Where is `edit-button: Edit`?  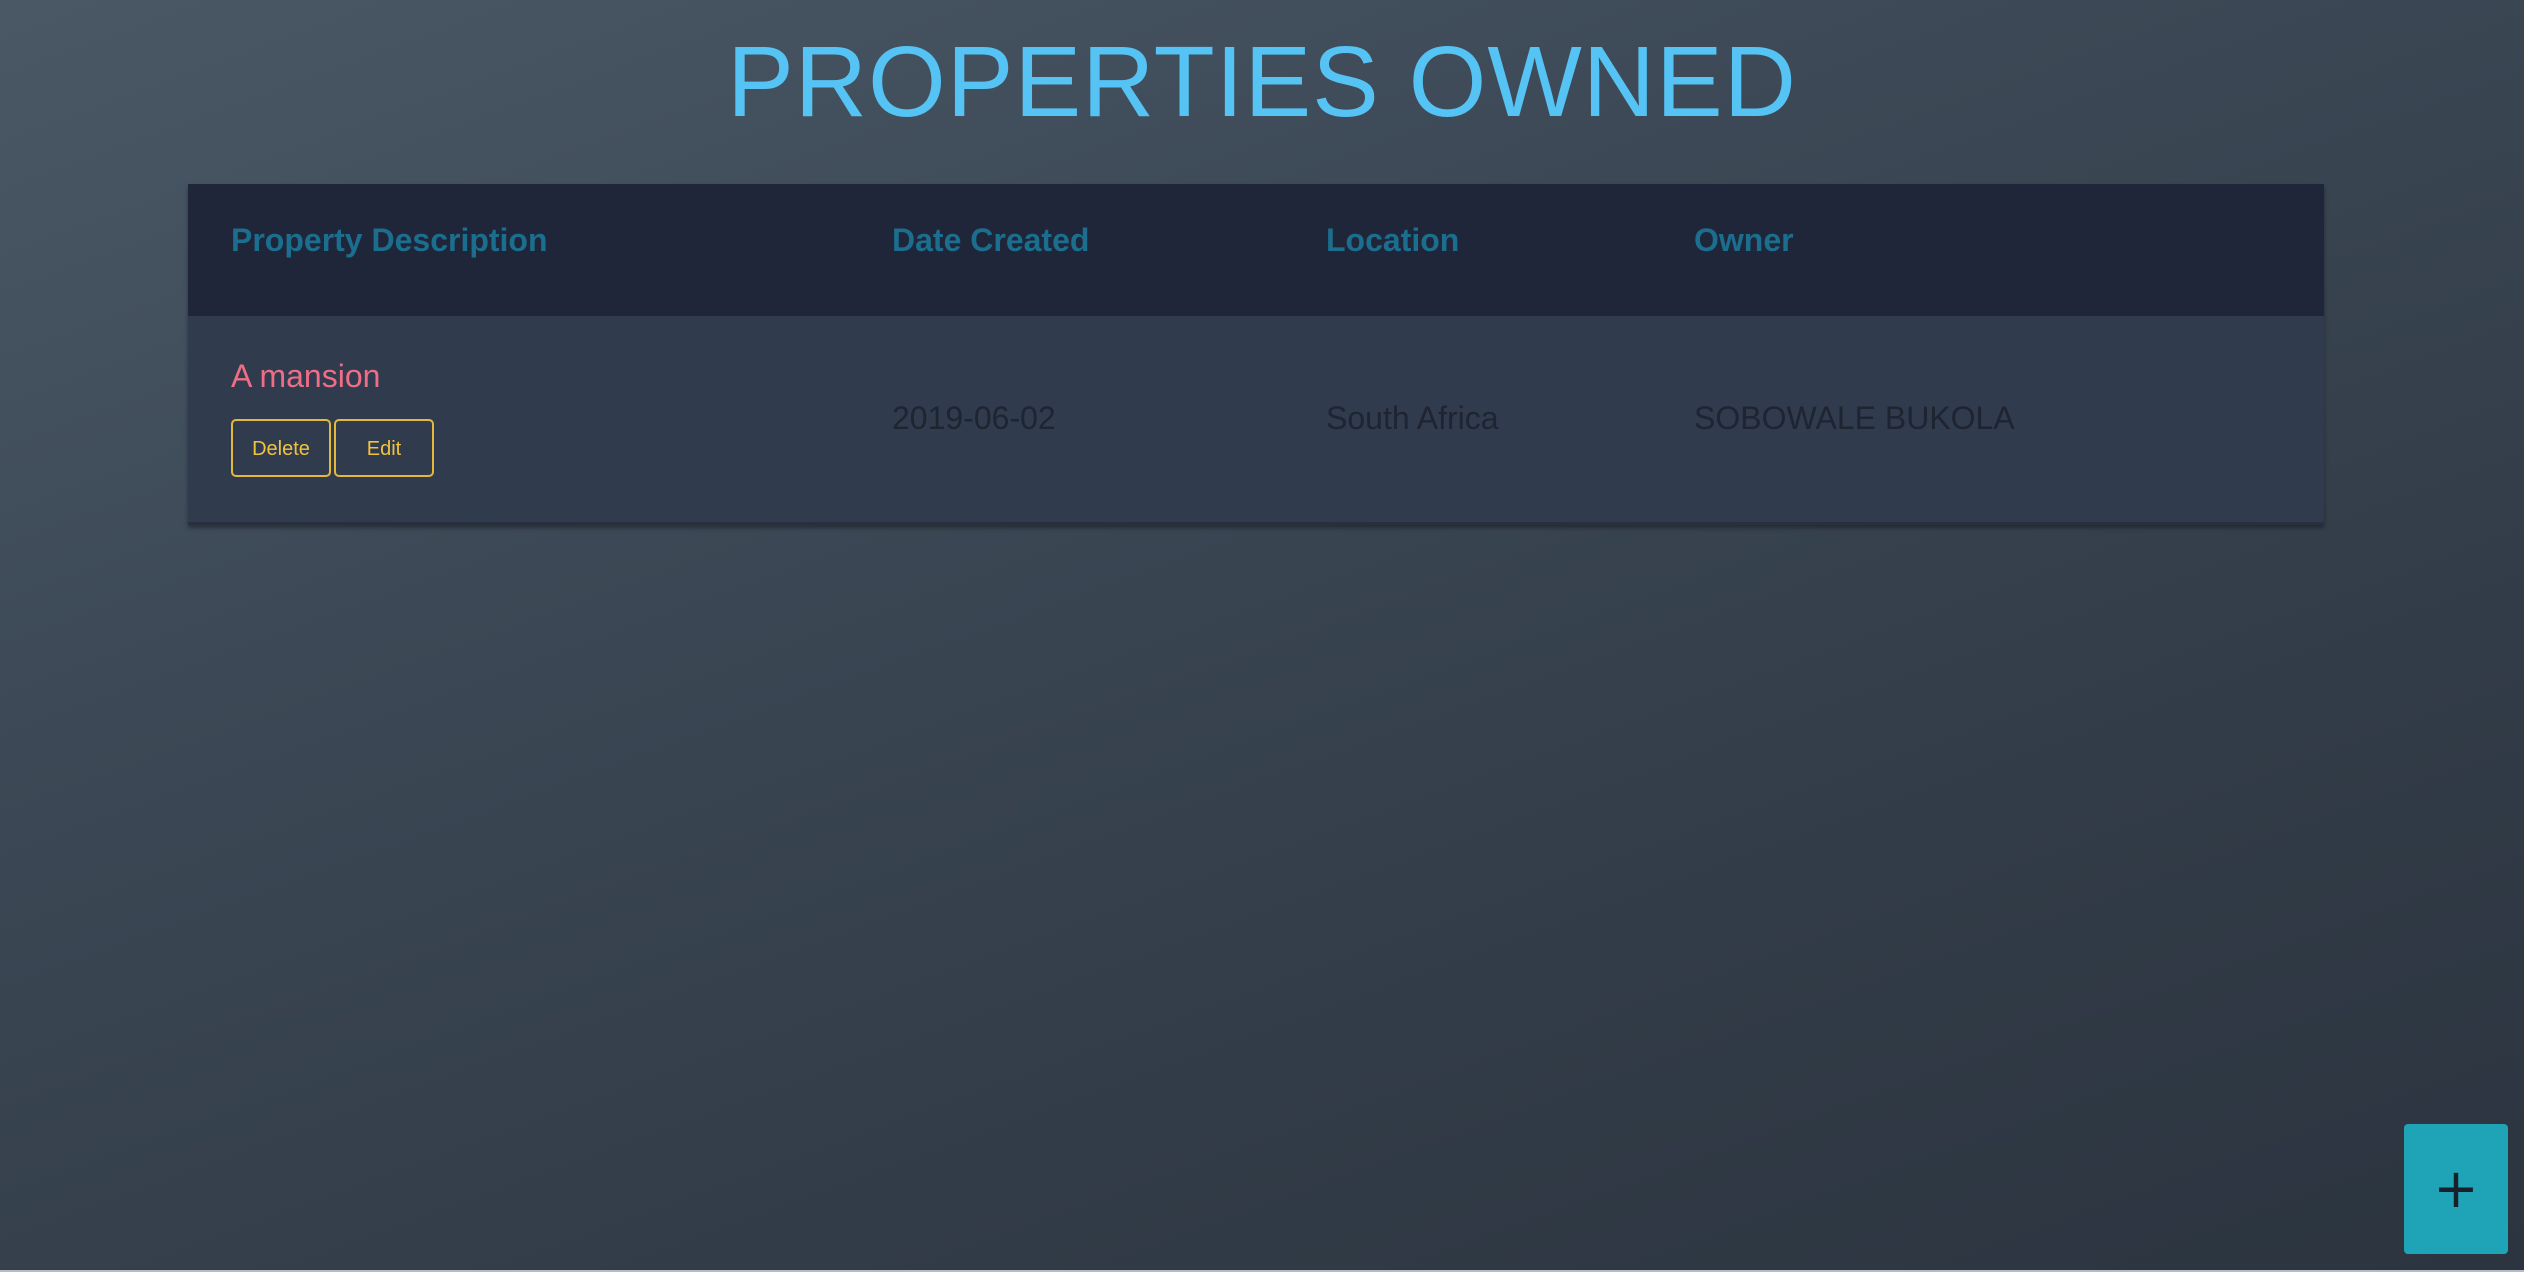
edit-button: Edit is located at coordinates (384, 448).